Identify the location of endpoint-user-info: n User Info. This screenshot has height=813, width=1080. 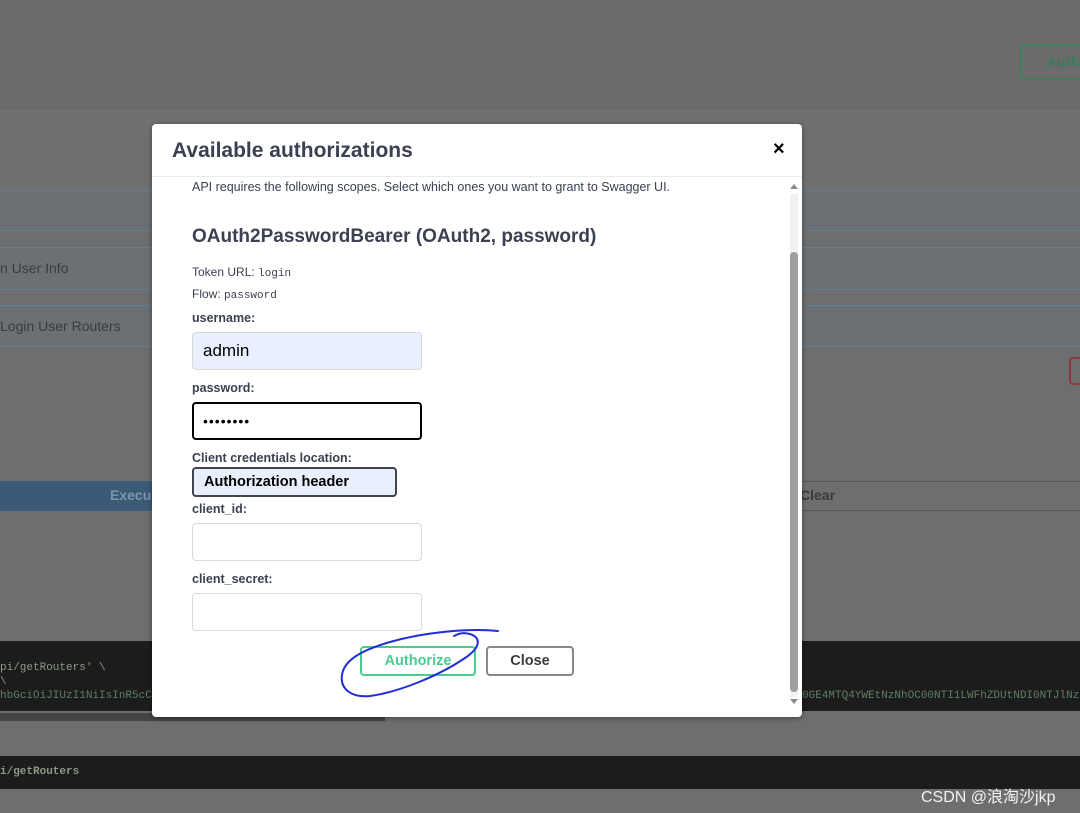
(34, 268).